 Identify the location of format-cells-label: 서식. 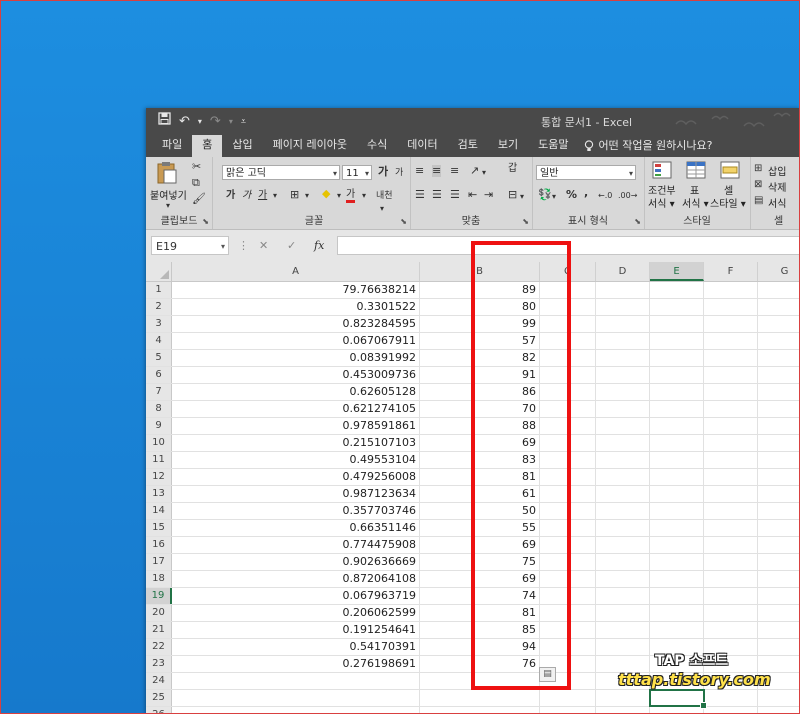
(777, 202).